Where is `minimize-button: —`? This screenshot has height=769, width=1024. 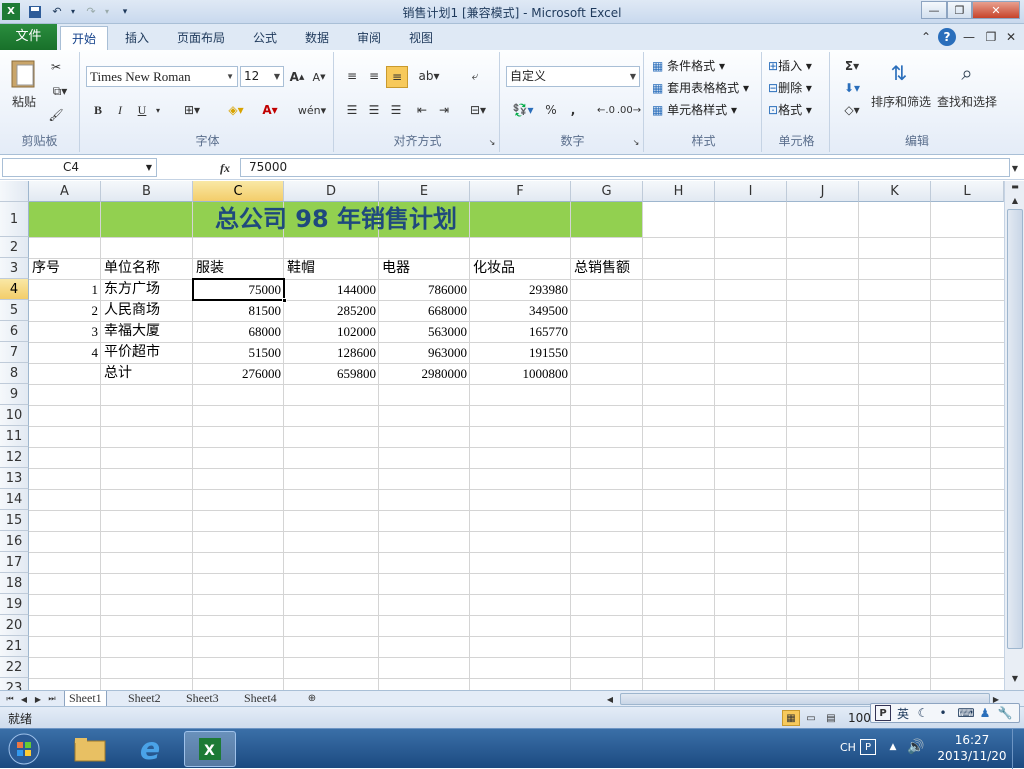
minimize-button: — is located at coordinates (934, 10).